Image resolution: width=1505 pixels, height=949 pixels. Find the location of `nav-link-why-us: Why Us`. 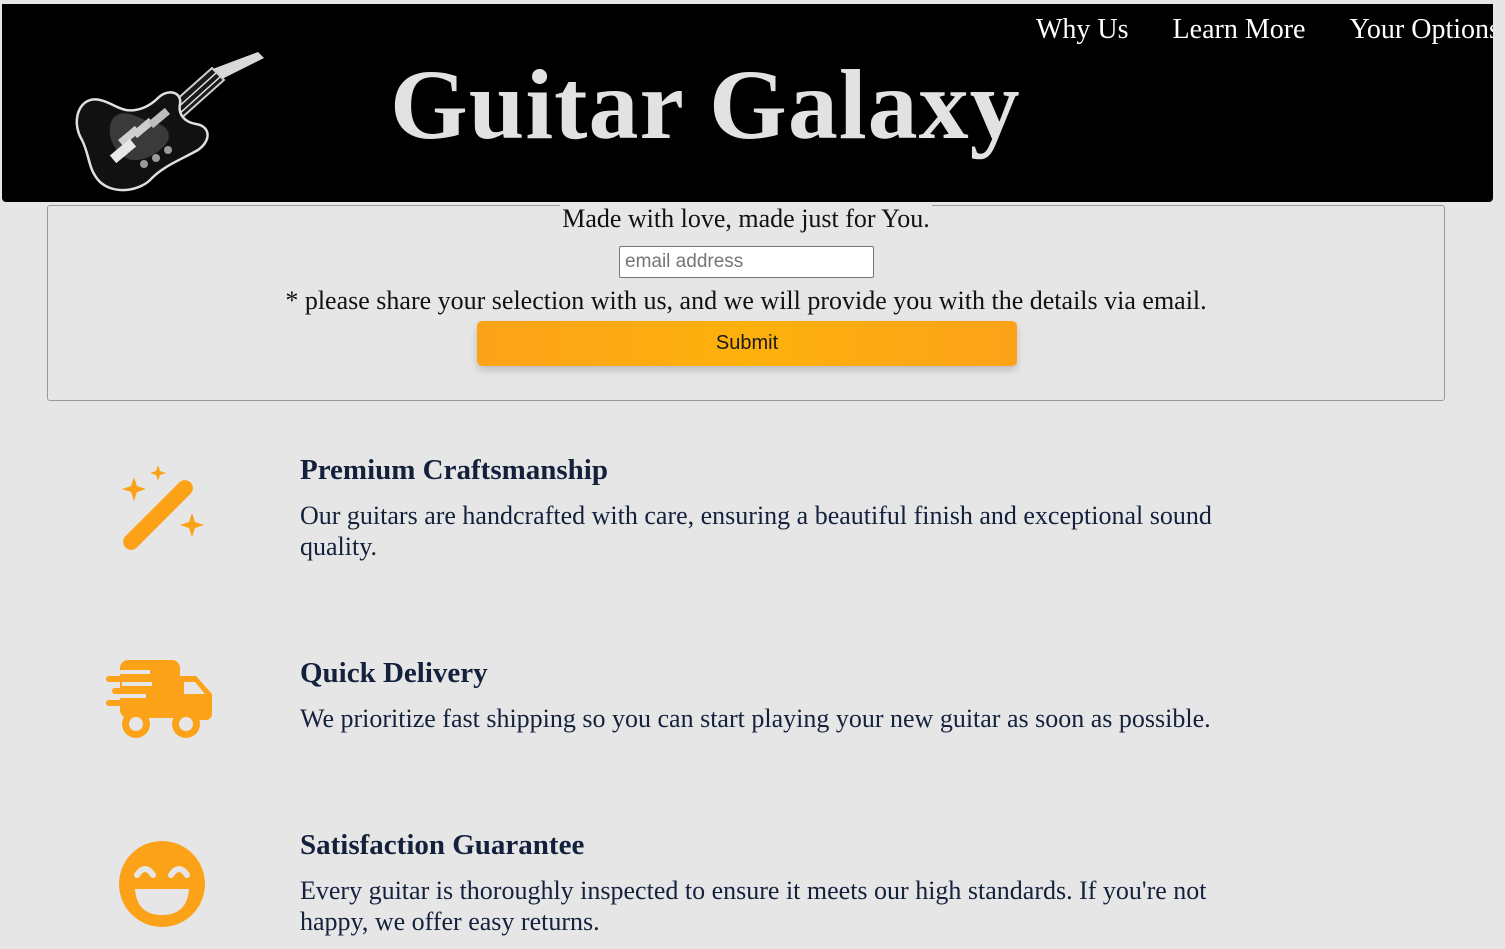

nav-link-why-us: Why Us is located at coordinates (1082, 30).